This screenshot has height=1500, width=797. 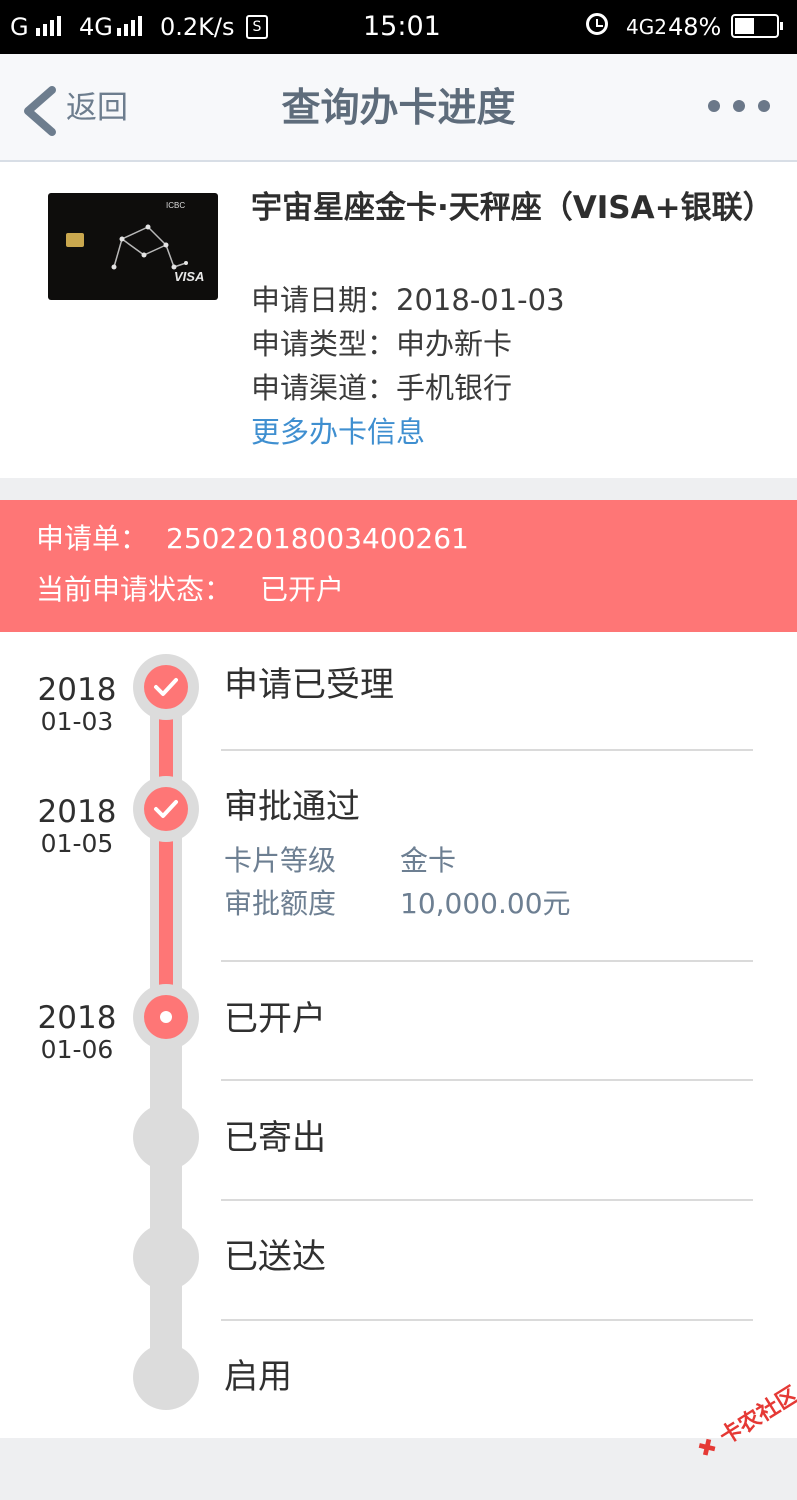 I want to click on step-node-accepted, so click(x=166, y=687).